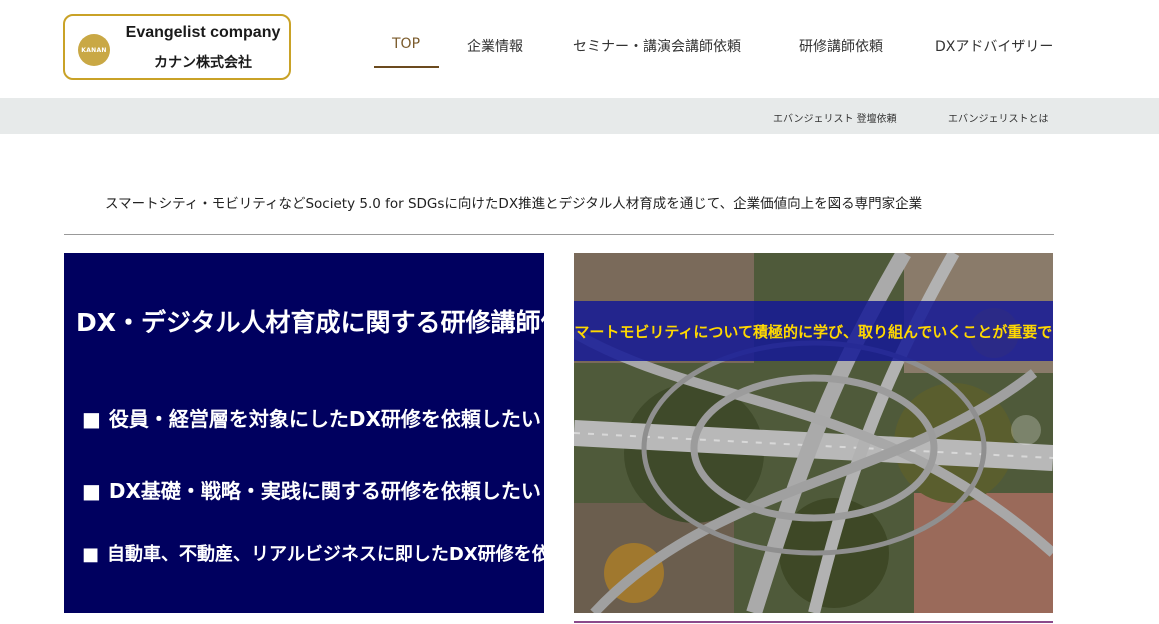  I want to click on panel-bottom-accent, so click(813, 622).